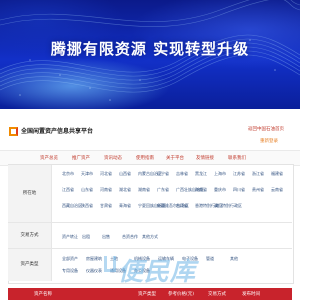 The width and height of the screenshot is (320, 300). What do you see at coordinates (13, 131) in the screenshot?
I see `site-logo-icon` at bounding box center [13, 131].